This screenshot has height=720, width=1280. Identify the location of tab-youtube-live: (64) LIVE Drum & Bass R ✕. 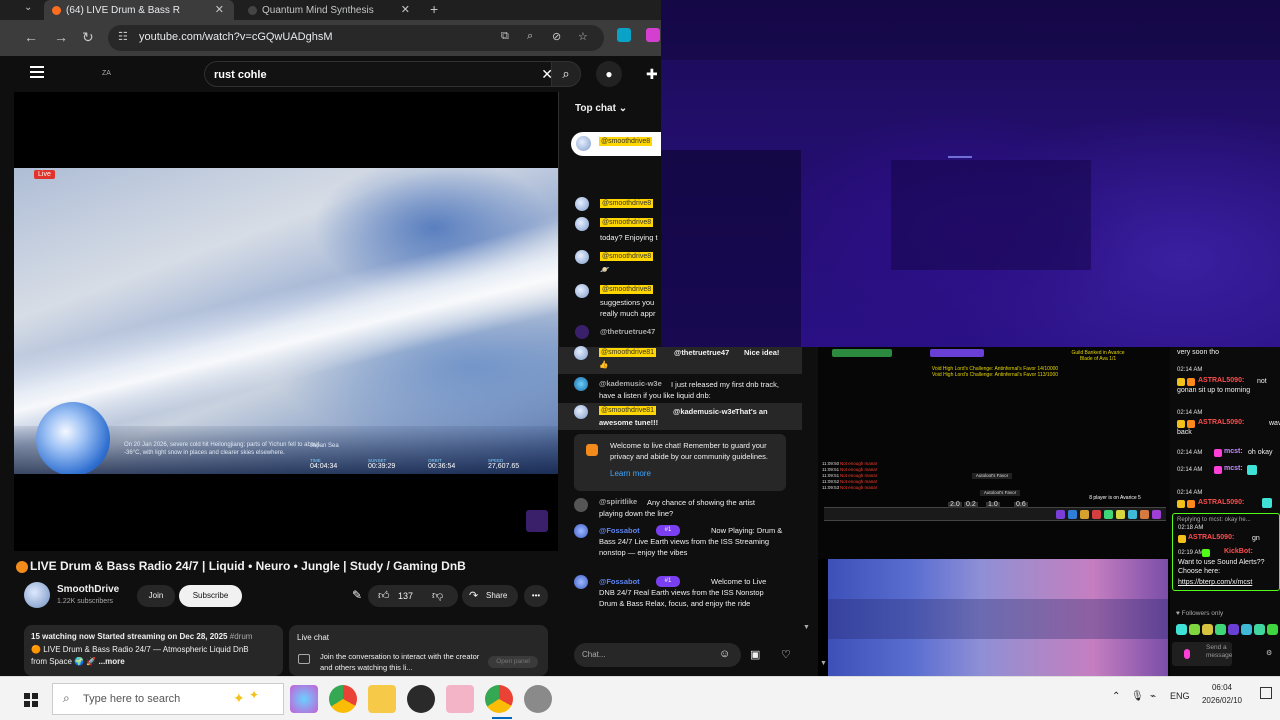
(139, 10).